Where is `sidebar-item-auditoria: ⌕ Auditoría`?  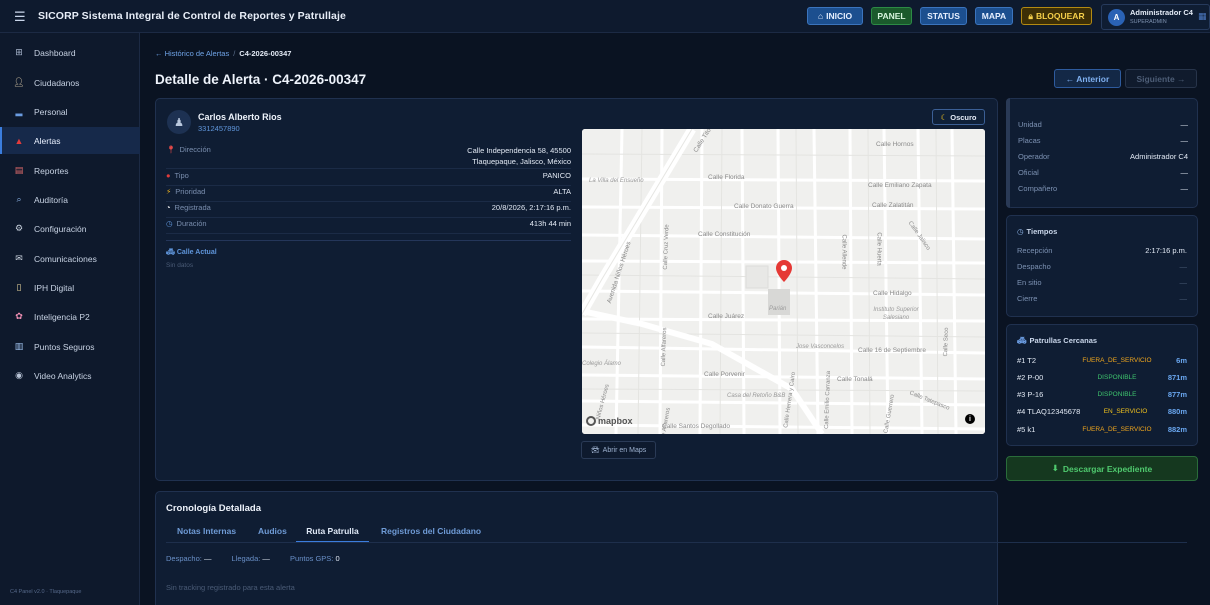 sidebar-item-auditoria: ⌕ Auditoría is located at coordinates (70, 199).